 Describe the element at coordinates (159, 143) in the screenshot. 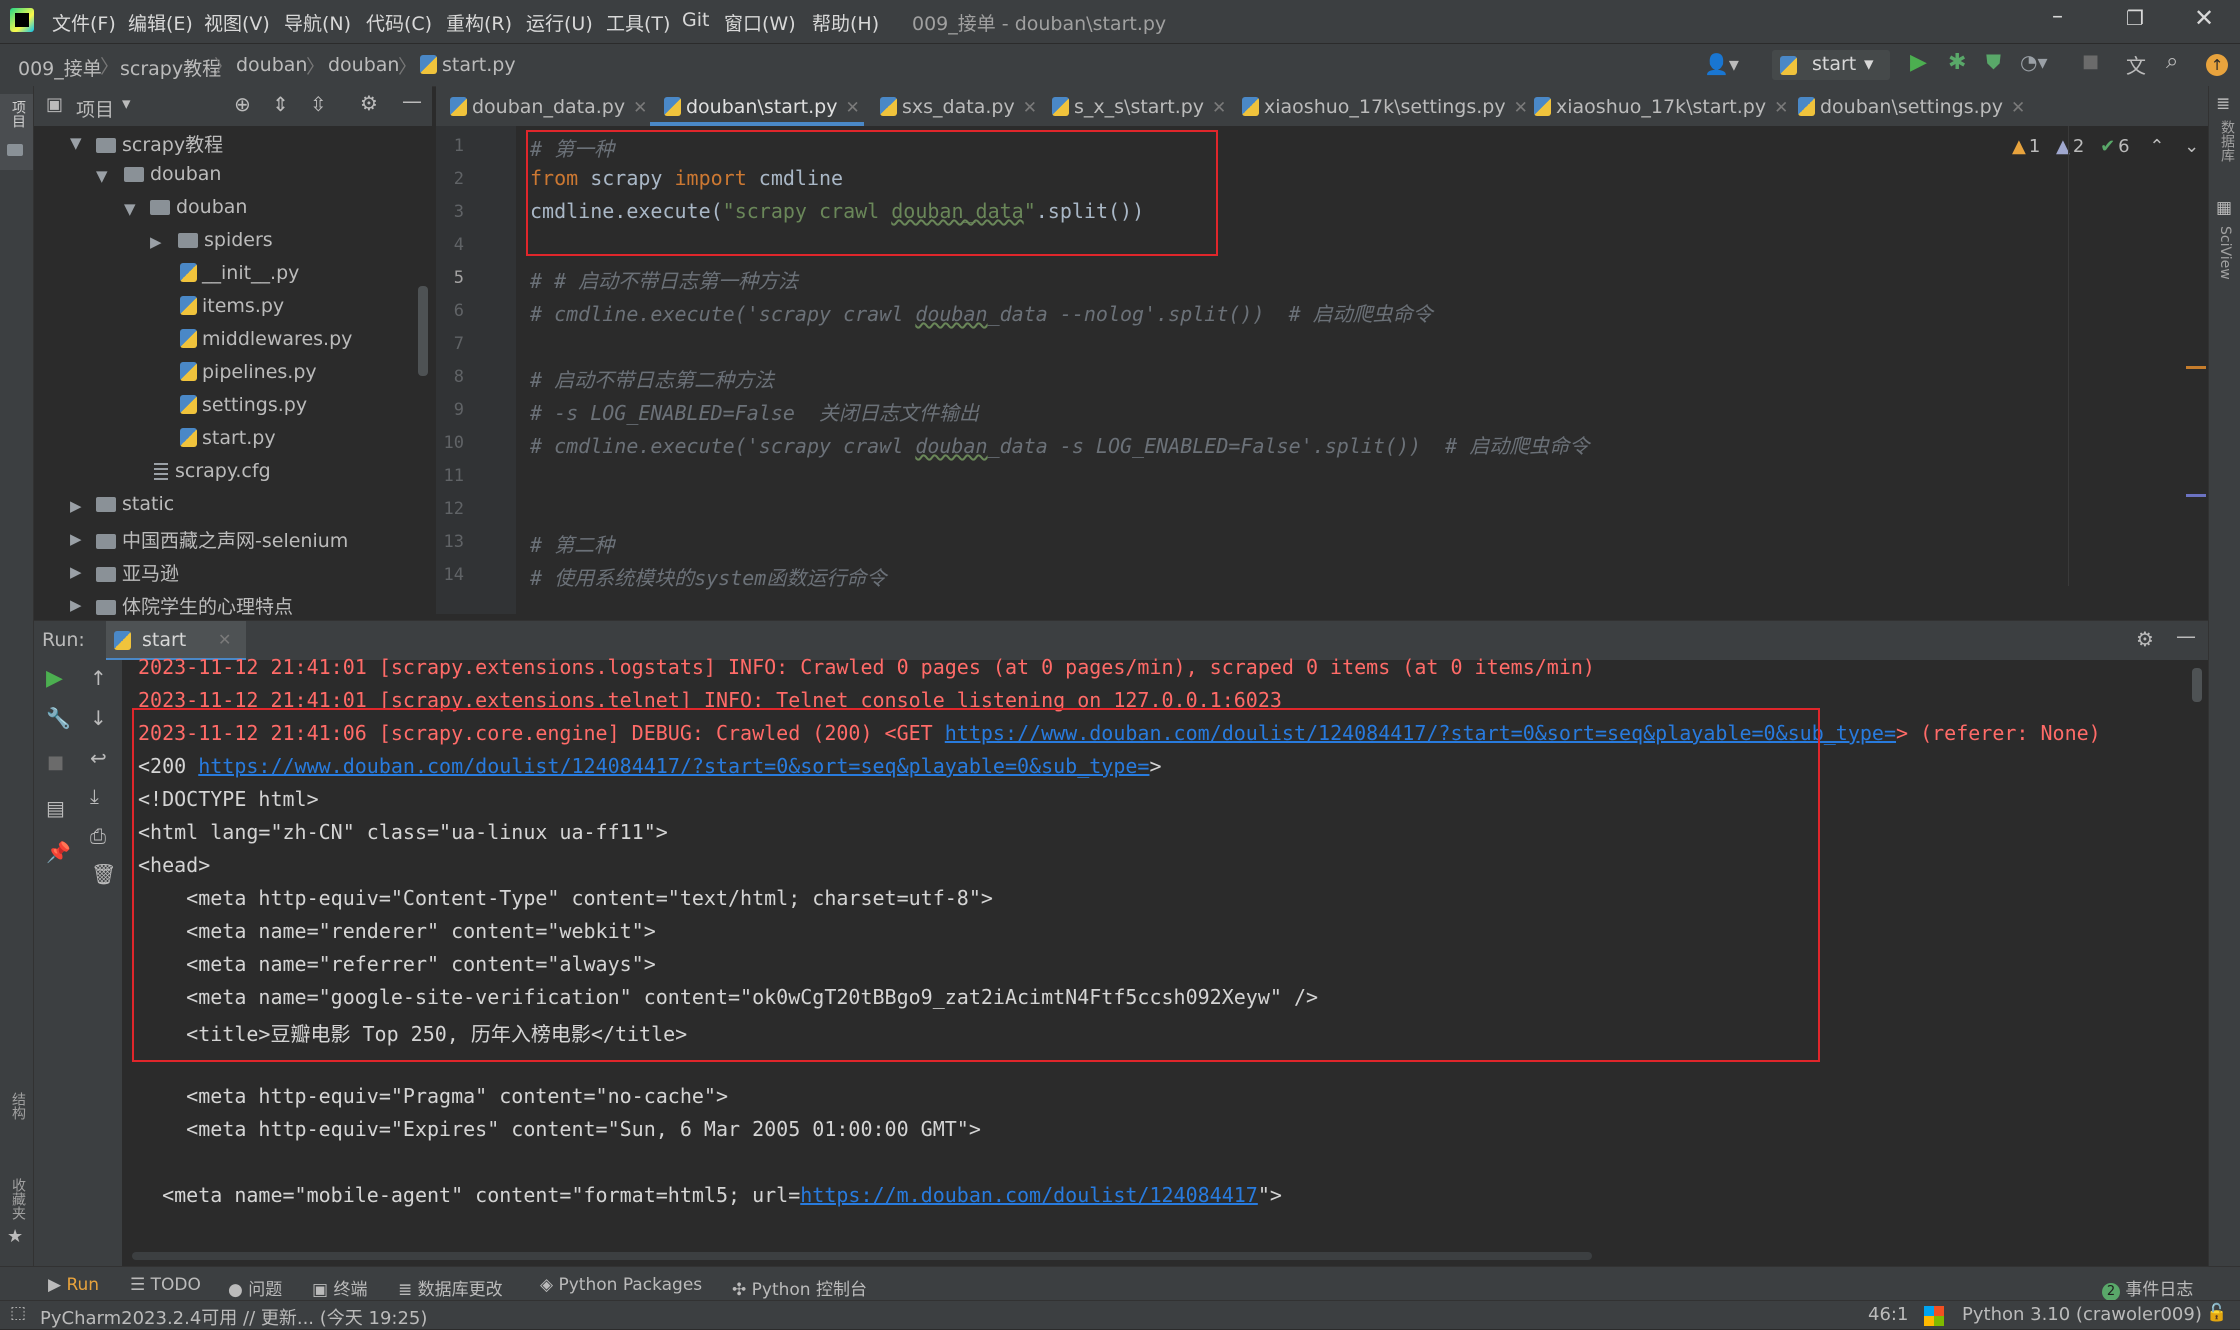

I see `tree-item-scrapy-folder: scrapy教程` at that location.